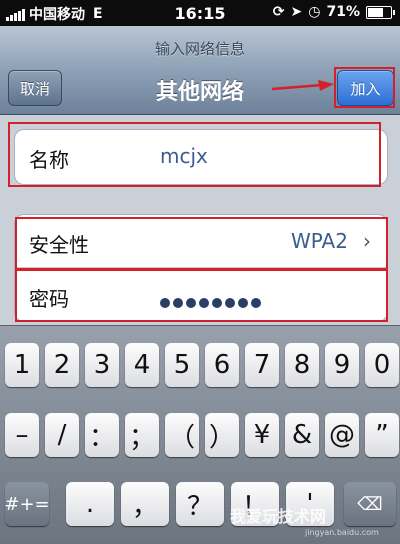 The width and height of the screenshot is (400, 544). What do you see at coordinates (62, 365) in the screenshot?
I see `key-2: 2` at bounding box center [62, 365].